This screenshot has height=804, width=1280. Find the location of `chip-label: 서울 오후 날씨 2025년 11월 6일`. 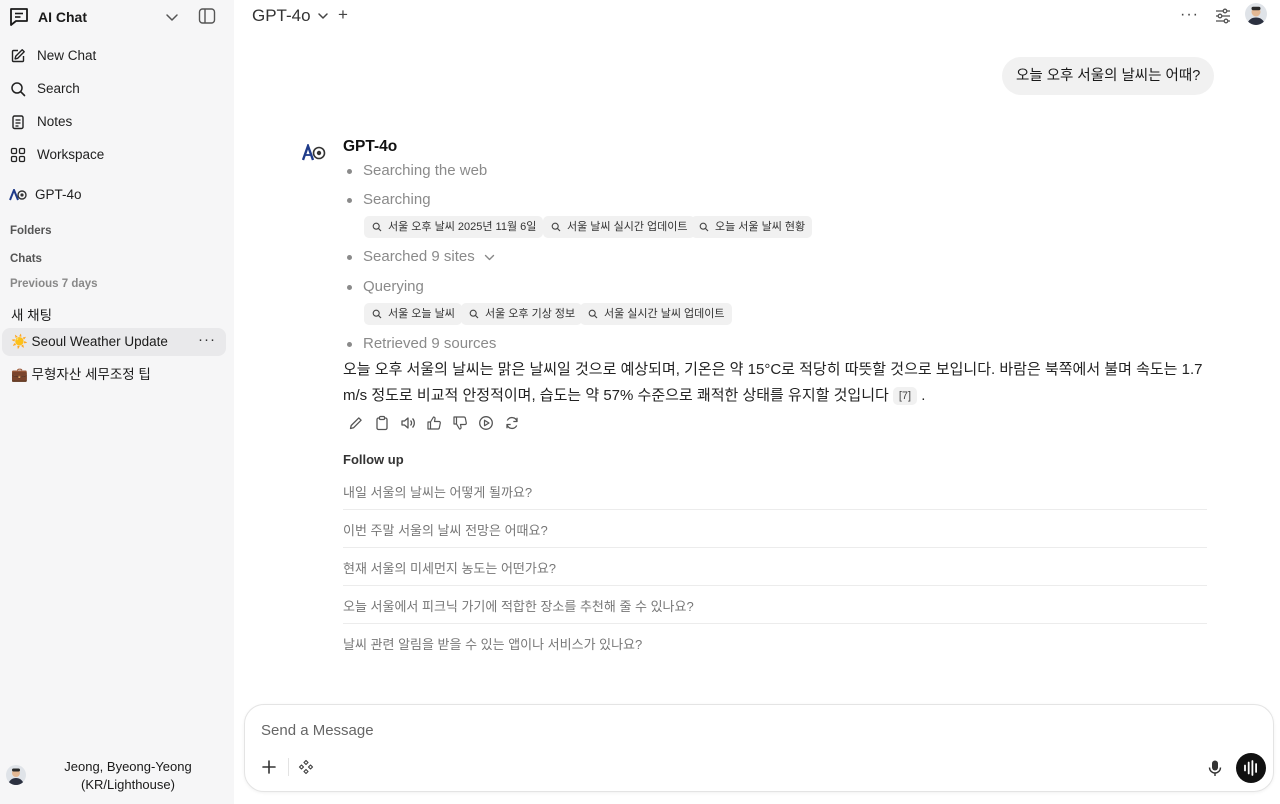

chip-label: 서울 오후 날씨 2025년 11월 6일 is located at coordinates (462, 227).